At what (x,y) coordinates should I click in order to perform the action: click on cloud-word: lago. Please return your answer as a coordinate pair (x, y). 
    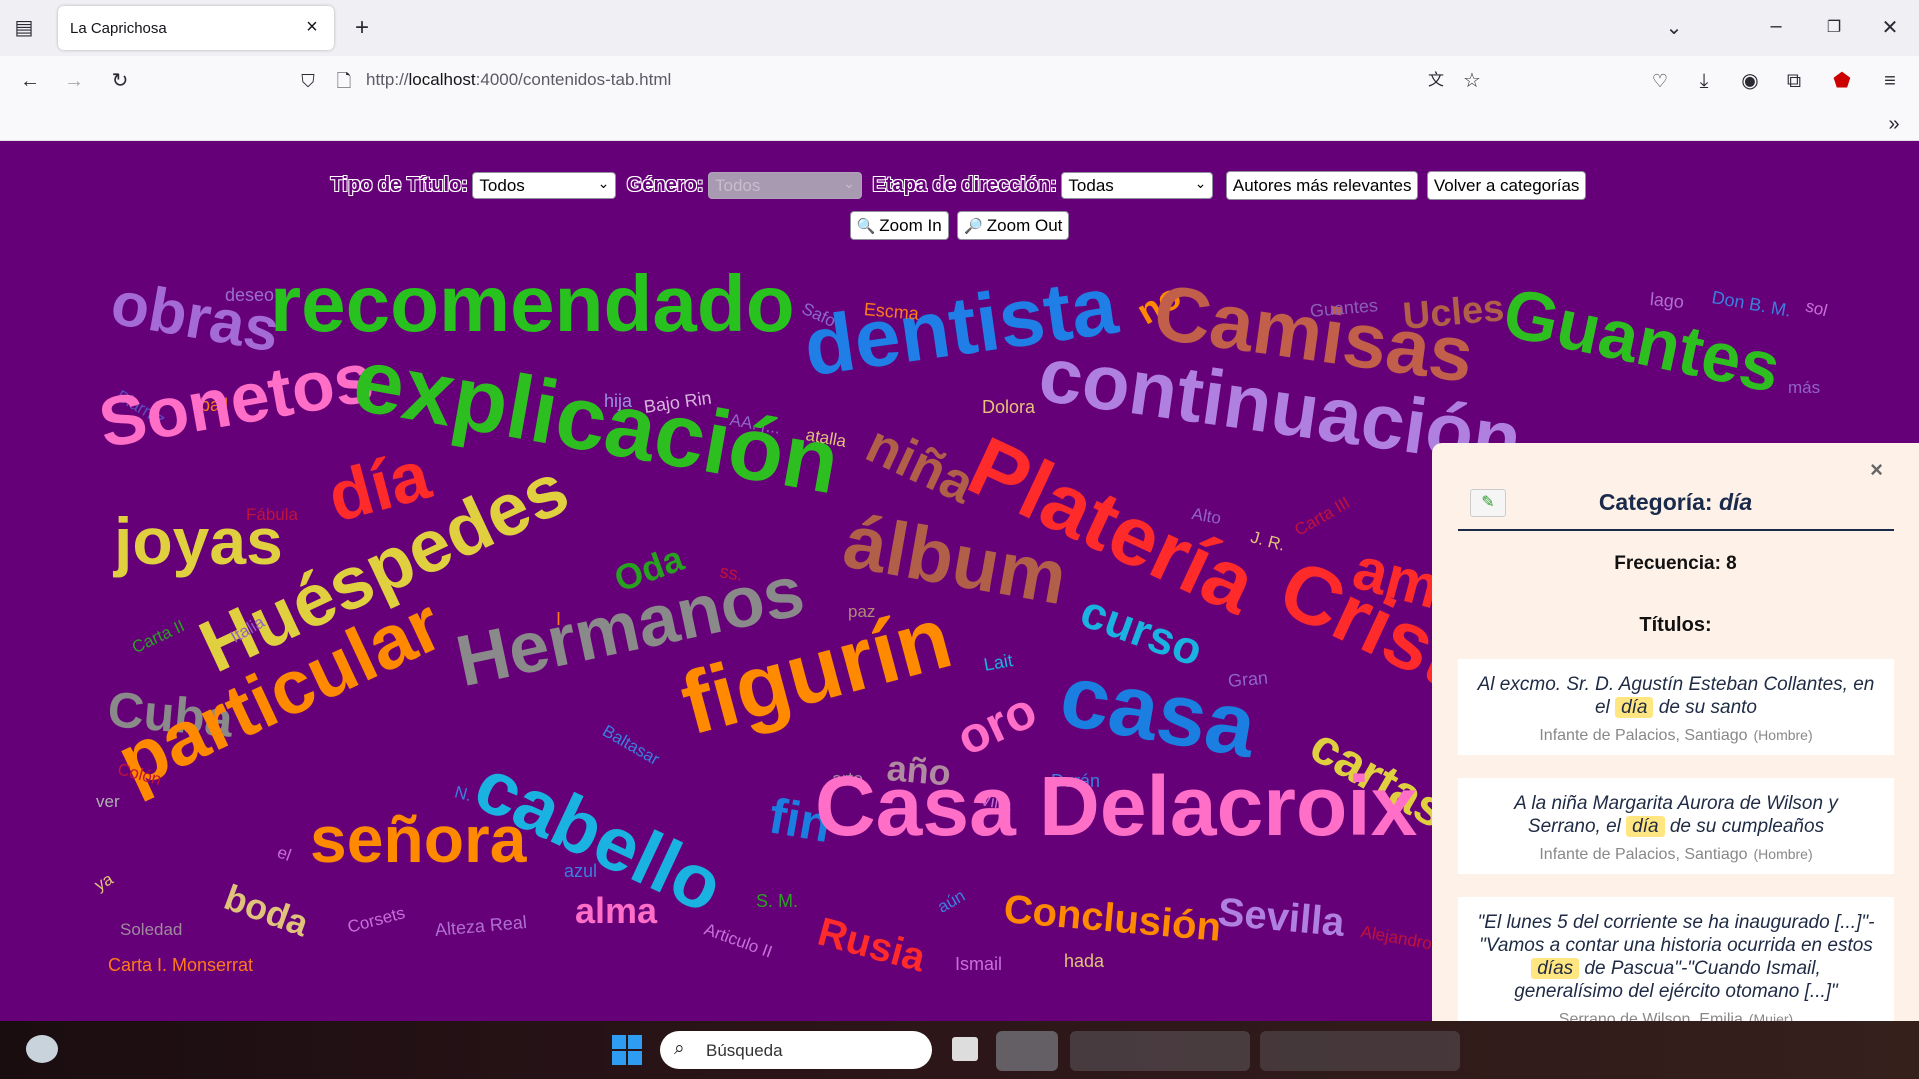
    Looking at the image, I should click on (1667, 300).